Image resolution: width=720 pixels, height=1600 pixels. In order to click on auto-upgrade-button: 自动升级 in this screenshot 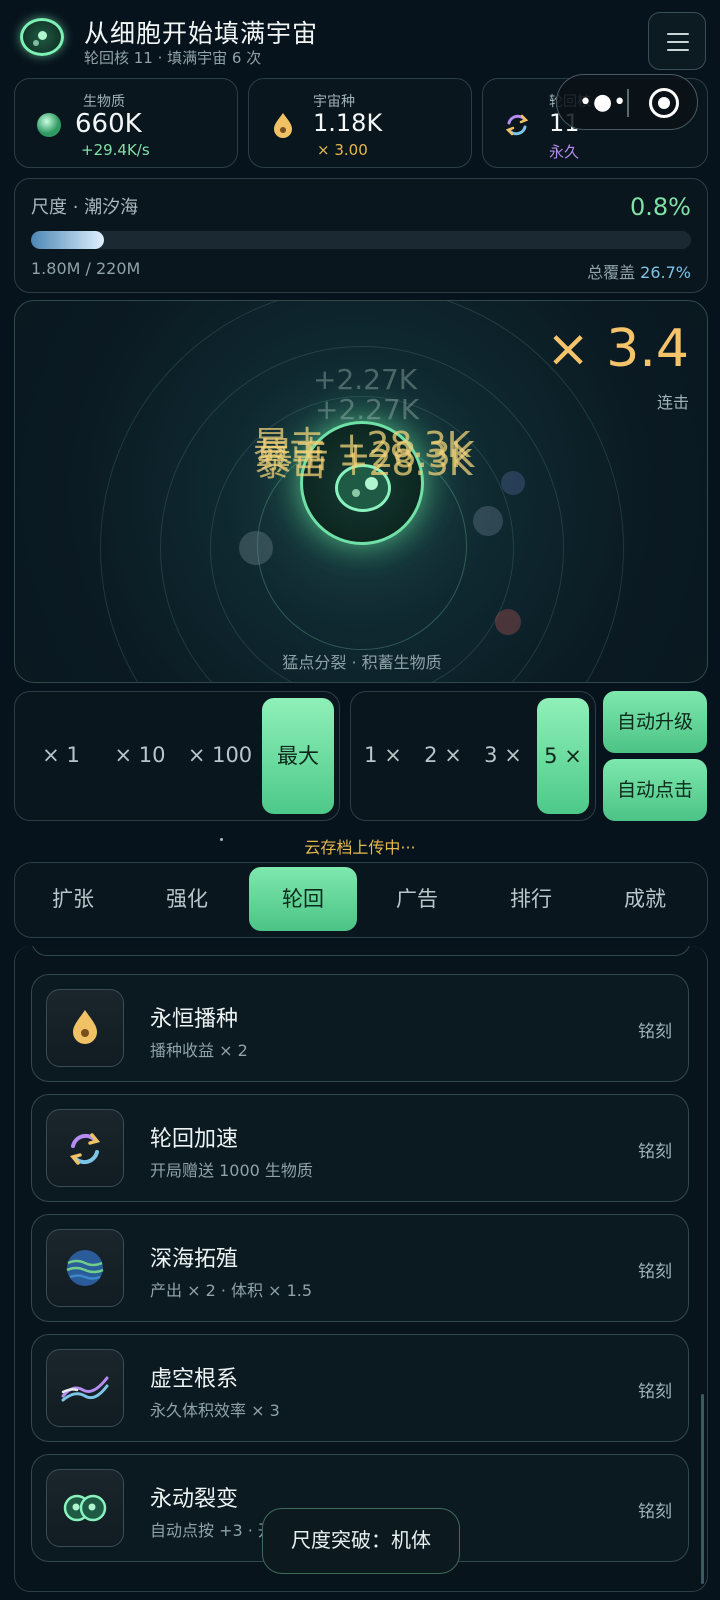, I will do `click(655, 722)`.